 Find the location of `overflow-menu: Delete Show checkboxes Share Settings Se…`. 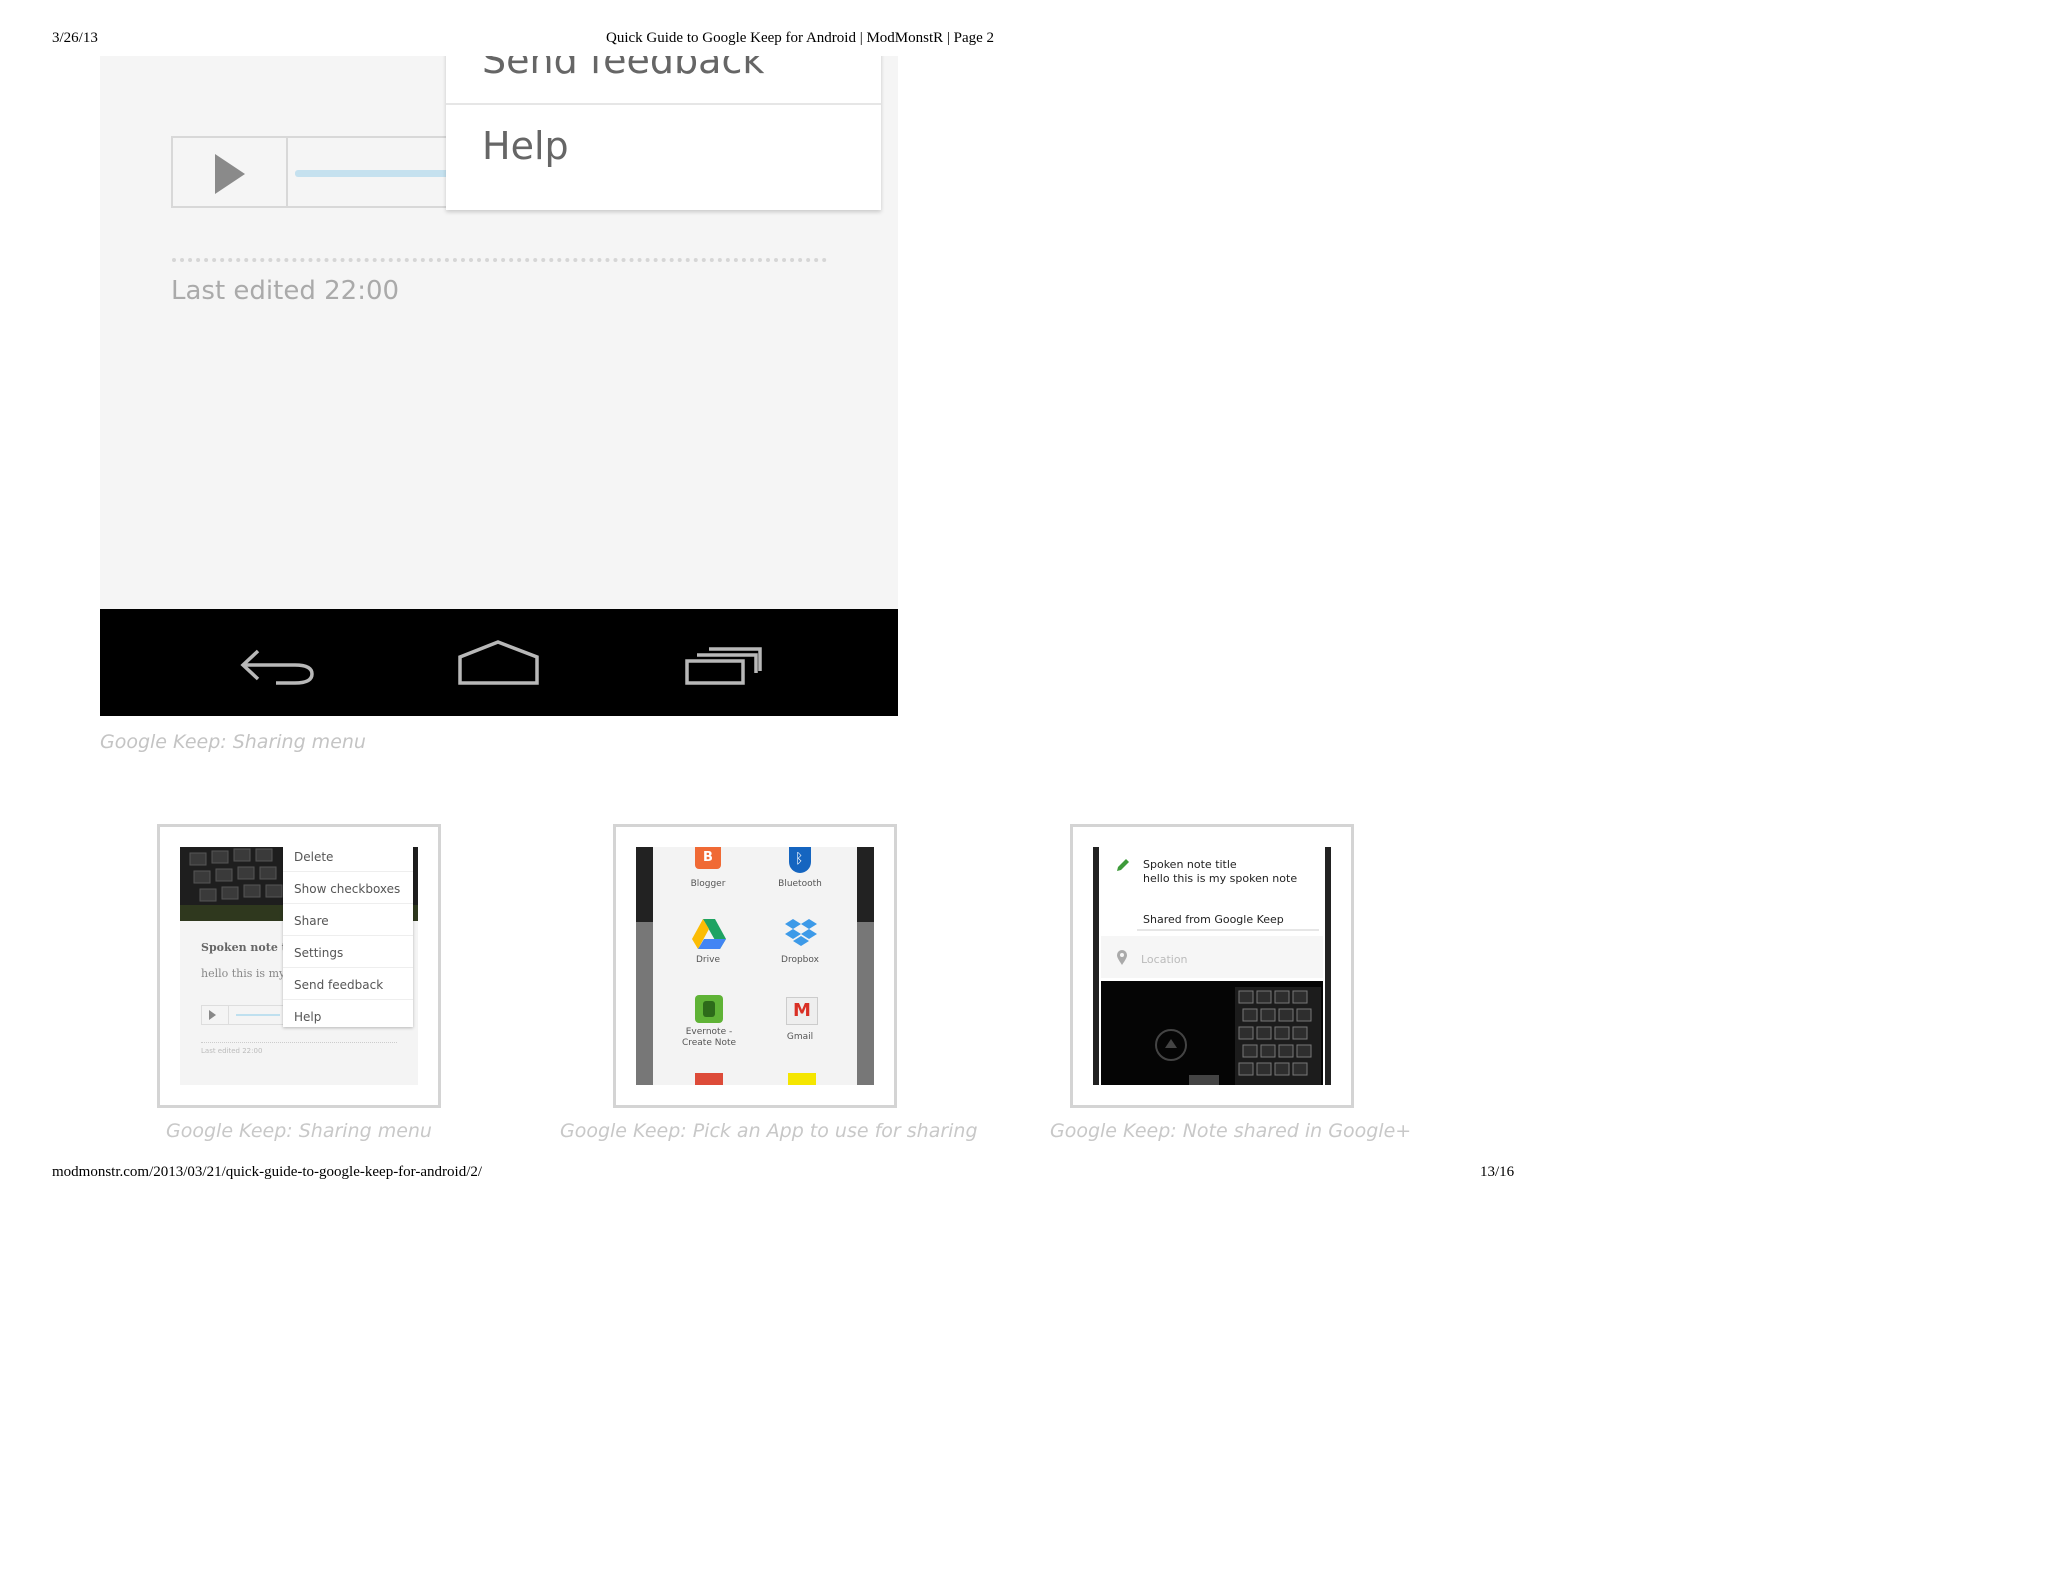

overflow-menu: Delete Show checkboxes Share Settings Se… is located at coordinates (348, 937).